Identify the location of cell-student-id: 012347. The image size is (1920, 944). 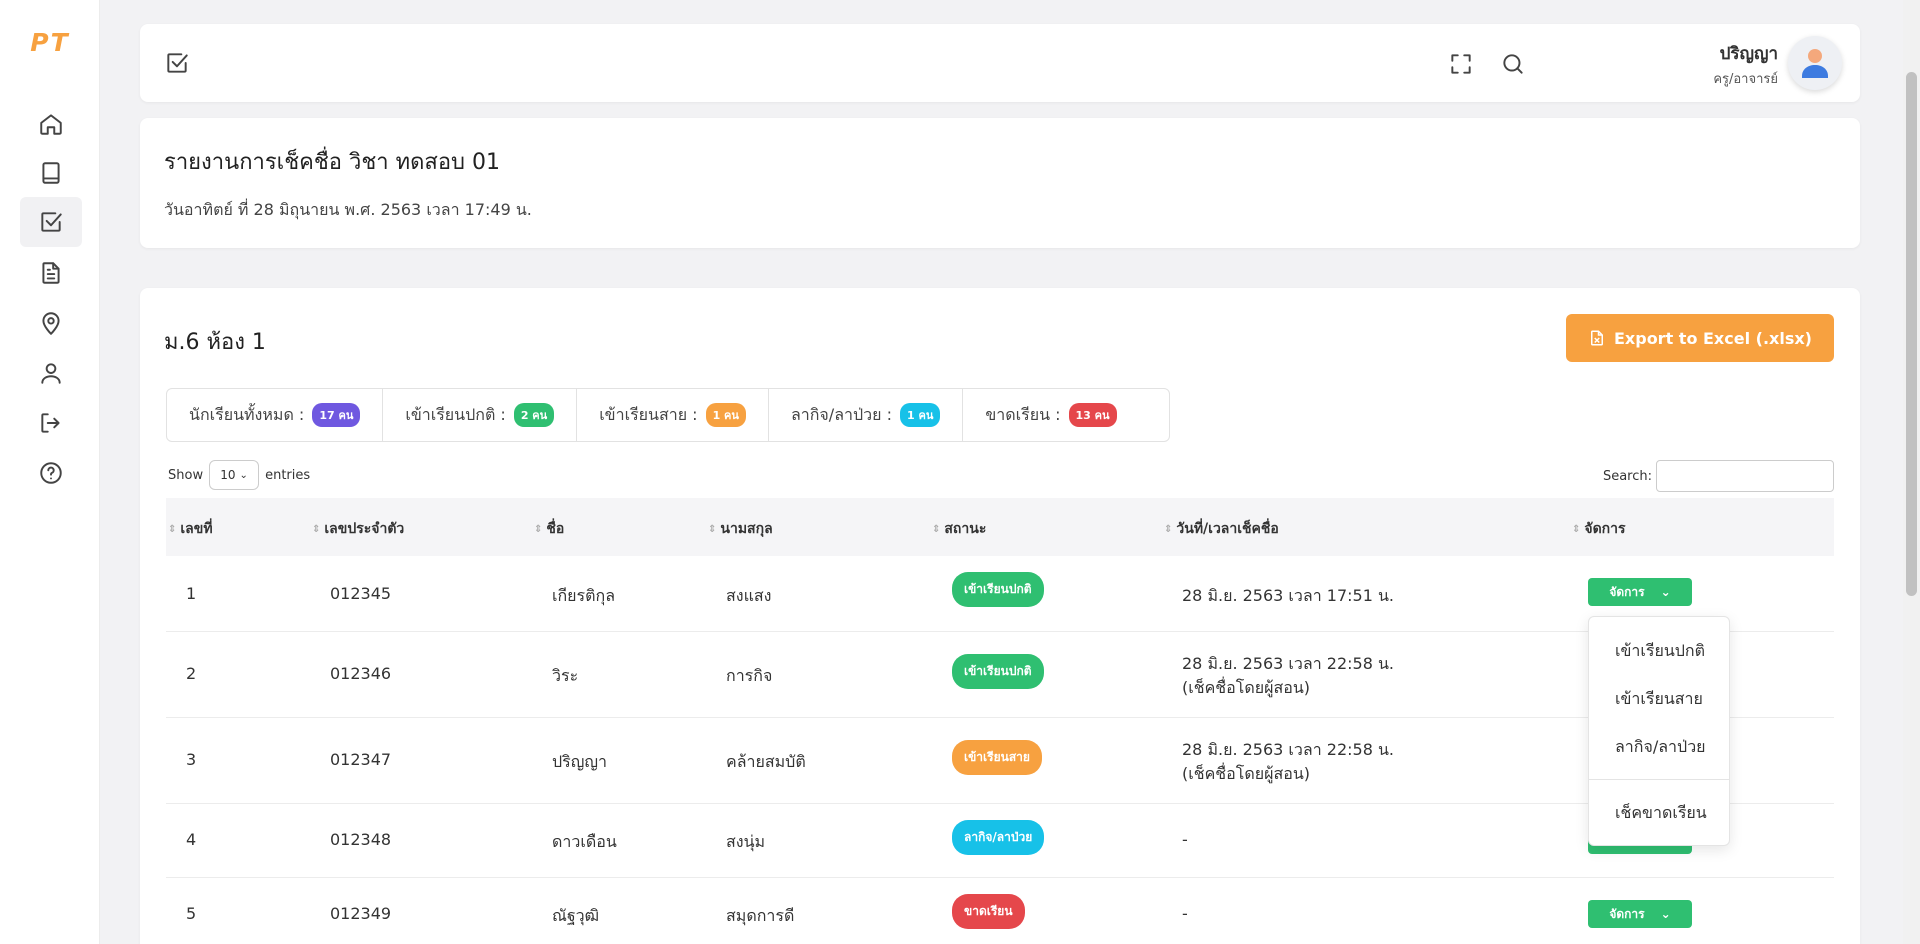
(361, 759).